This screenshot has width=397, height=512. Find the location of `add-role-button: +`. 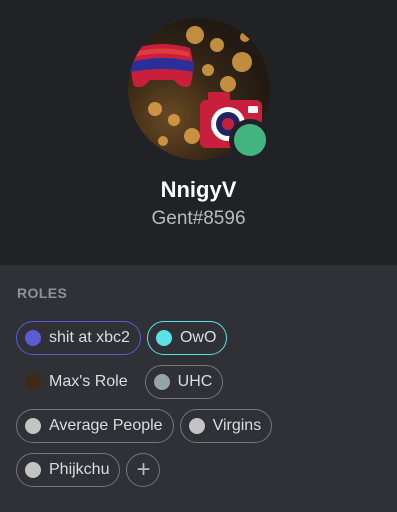

add-role-button: + is located at coordinates (143, 470).